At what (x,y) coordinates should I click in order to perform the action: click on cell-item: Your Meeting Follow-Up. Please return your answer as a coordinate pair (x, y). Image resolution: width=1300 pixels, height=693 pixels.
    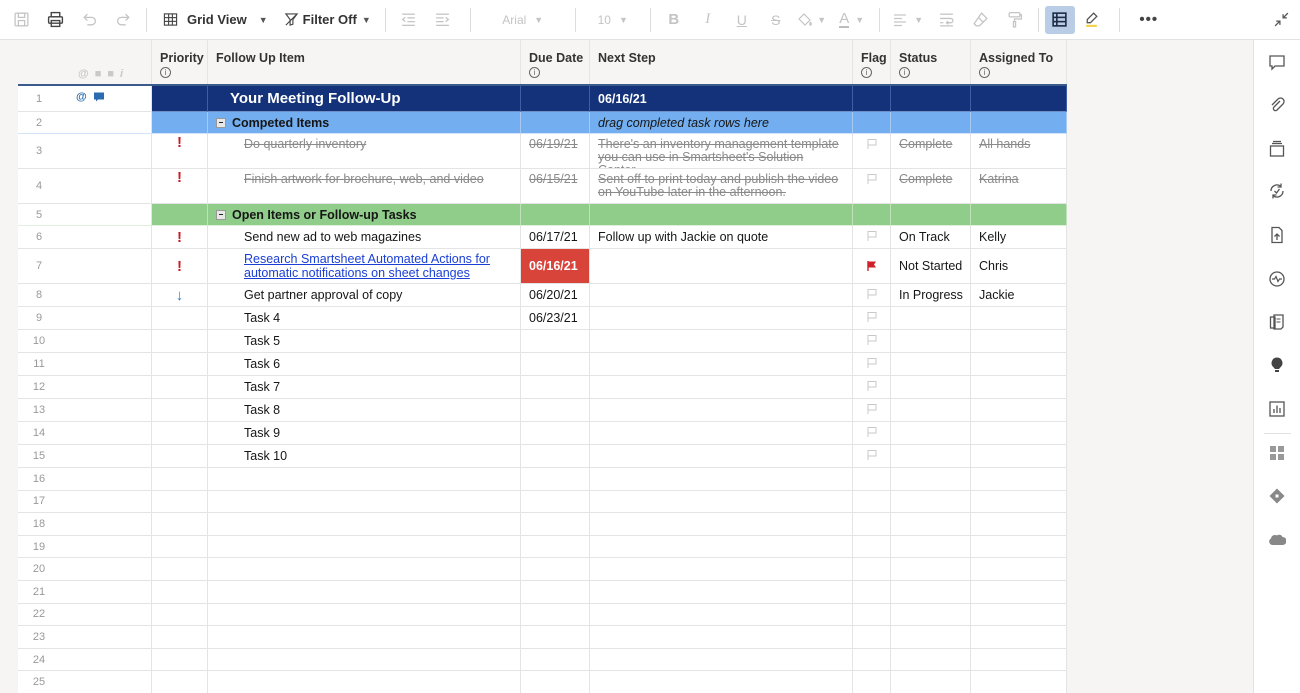
    Looking at the image, I should click on (364, 99).